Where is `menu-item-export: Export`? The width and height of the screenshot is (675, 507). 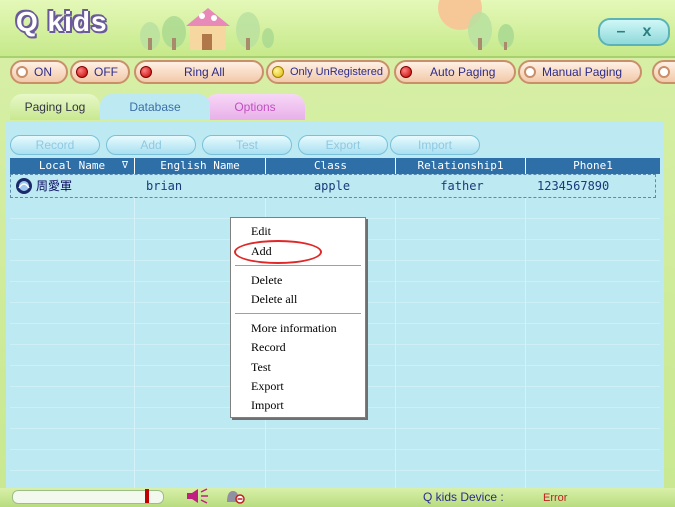 menu-item-export: Export is located at coordinates (267, 386).